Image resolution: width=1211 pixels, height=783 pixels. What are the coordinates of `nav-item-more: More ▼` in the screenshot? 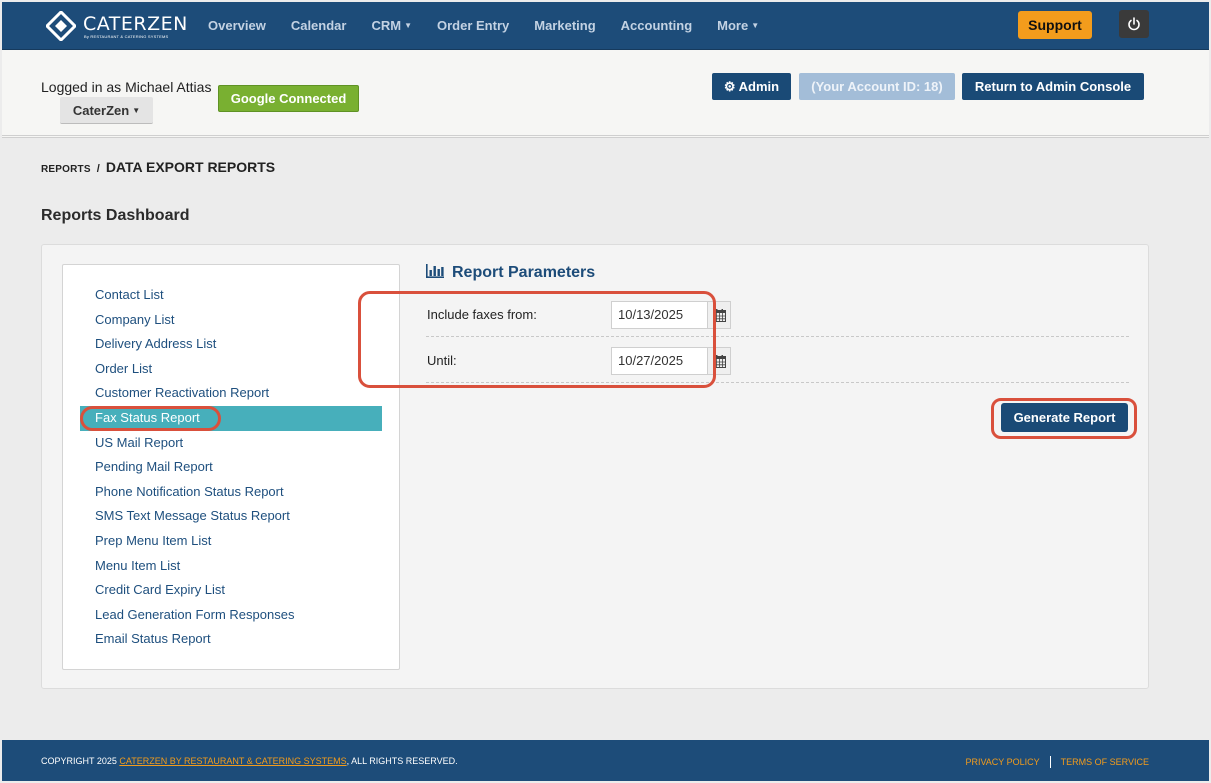 It's located at (738, 26).